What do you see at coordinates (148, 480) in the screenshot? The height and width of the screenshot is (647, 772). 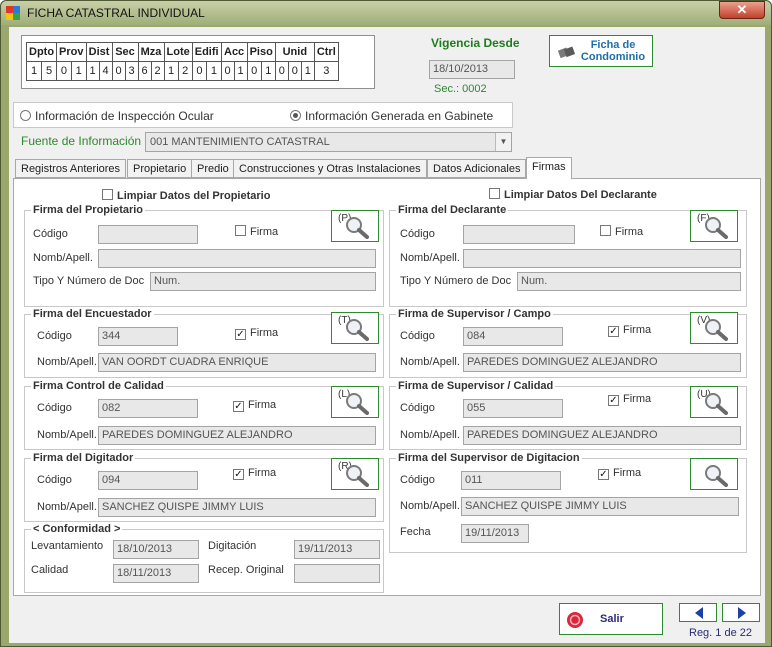 I see `digitador-codigo-field: 094` at bounding box center [148, 480].